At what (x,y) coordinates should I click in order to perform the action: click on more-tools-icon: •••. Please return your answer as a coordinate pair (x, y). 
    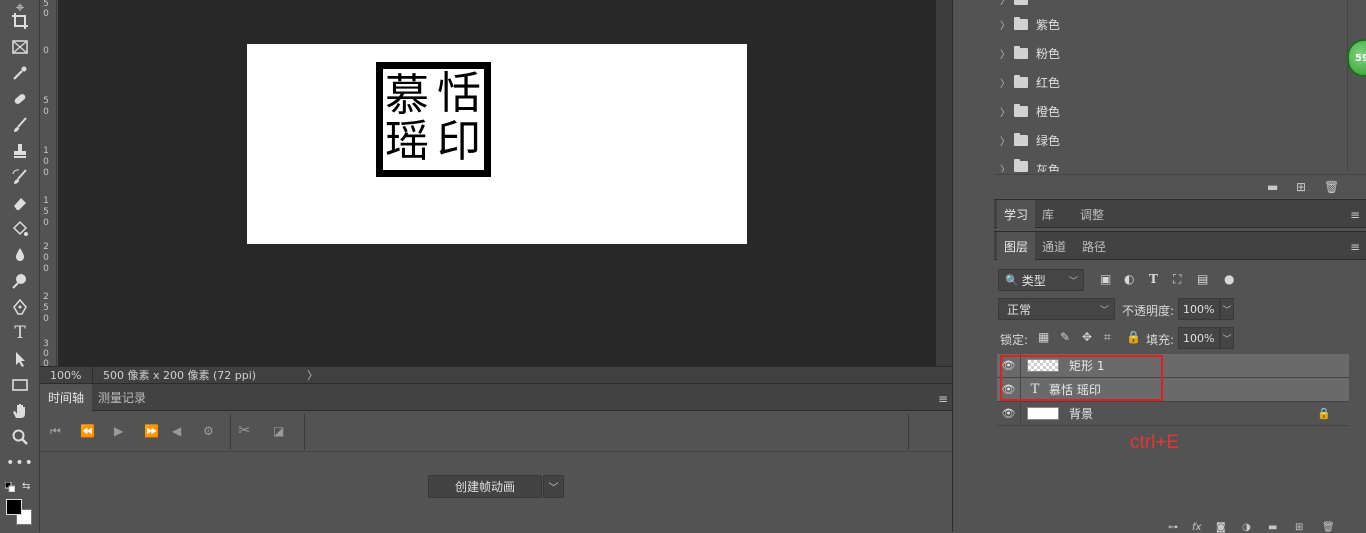
    Looking at the image, I should click on (19, 463).